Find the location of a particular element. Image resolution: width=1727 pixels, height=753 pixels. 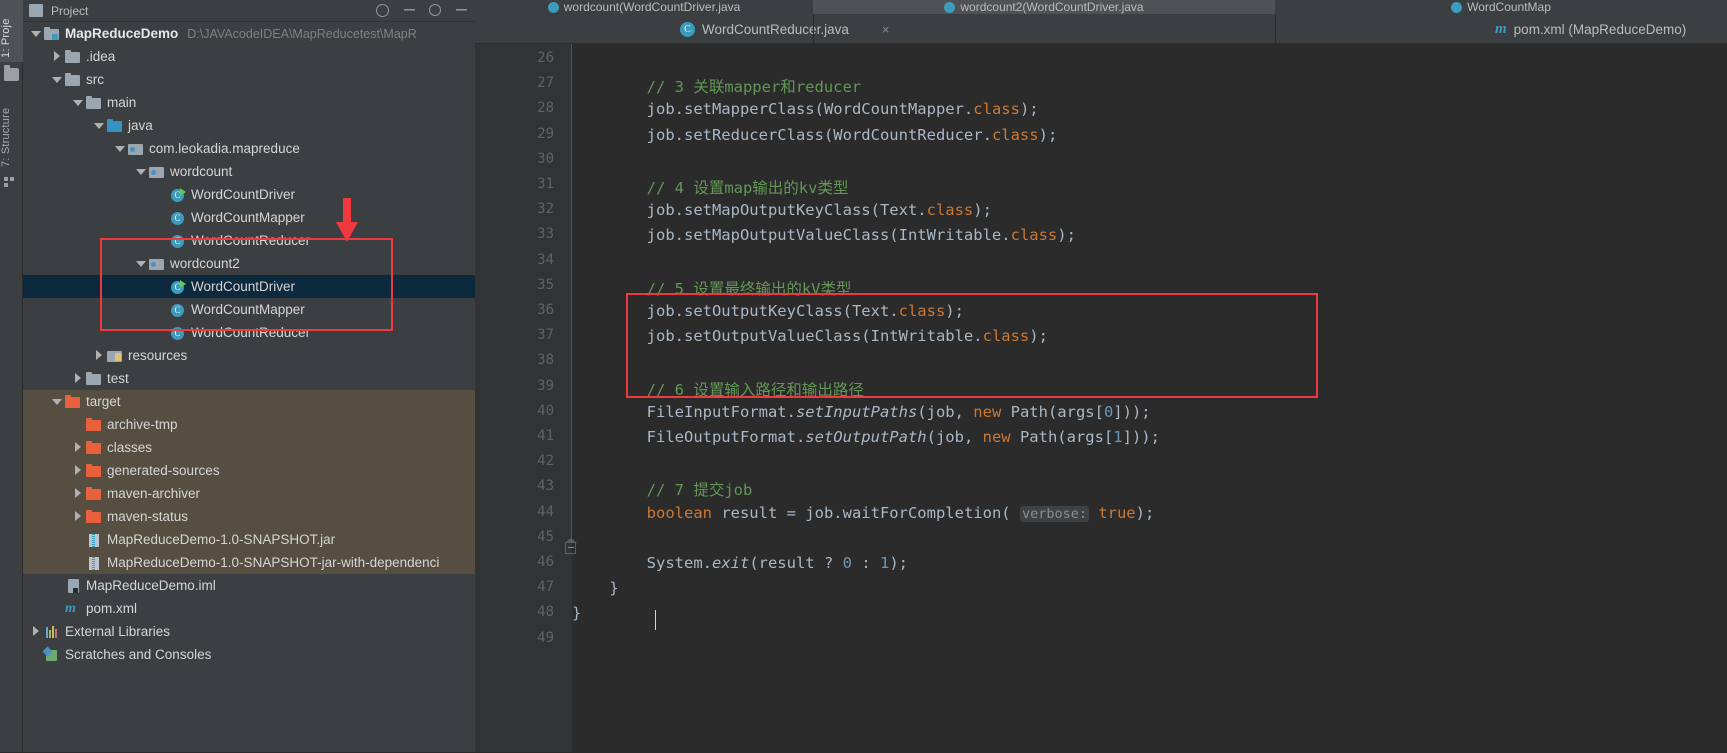

tree-node: main is located at coordinates (249, 102).